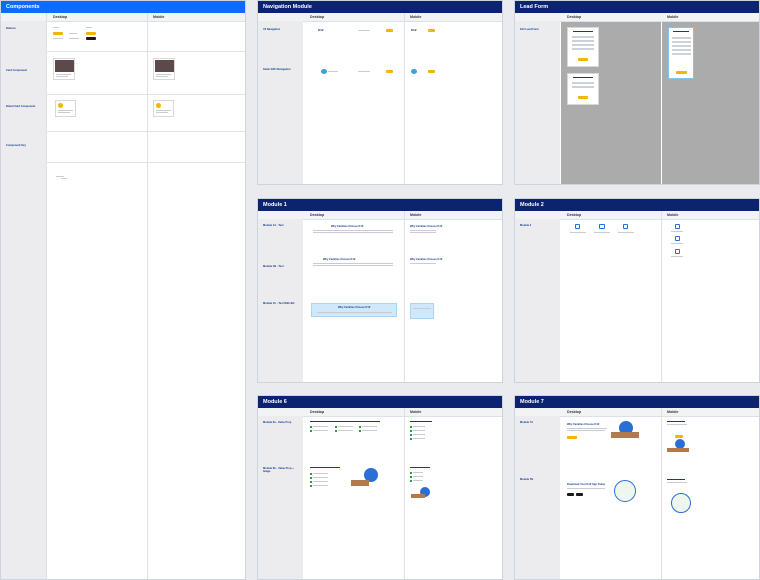  I want to click on board-title: Module 1, so click(380, 205).